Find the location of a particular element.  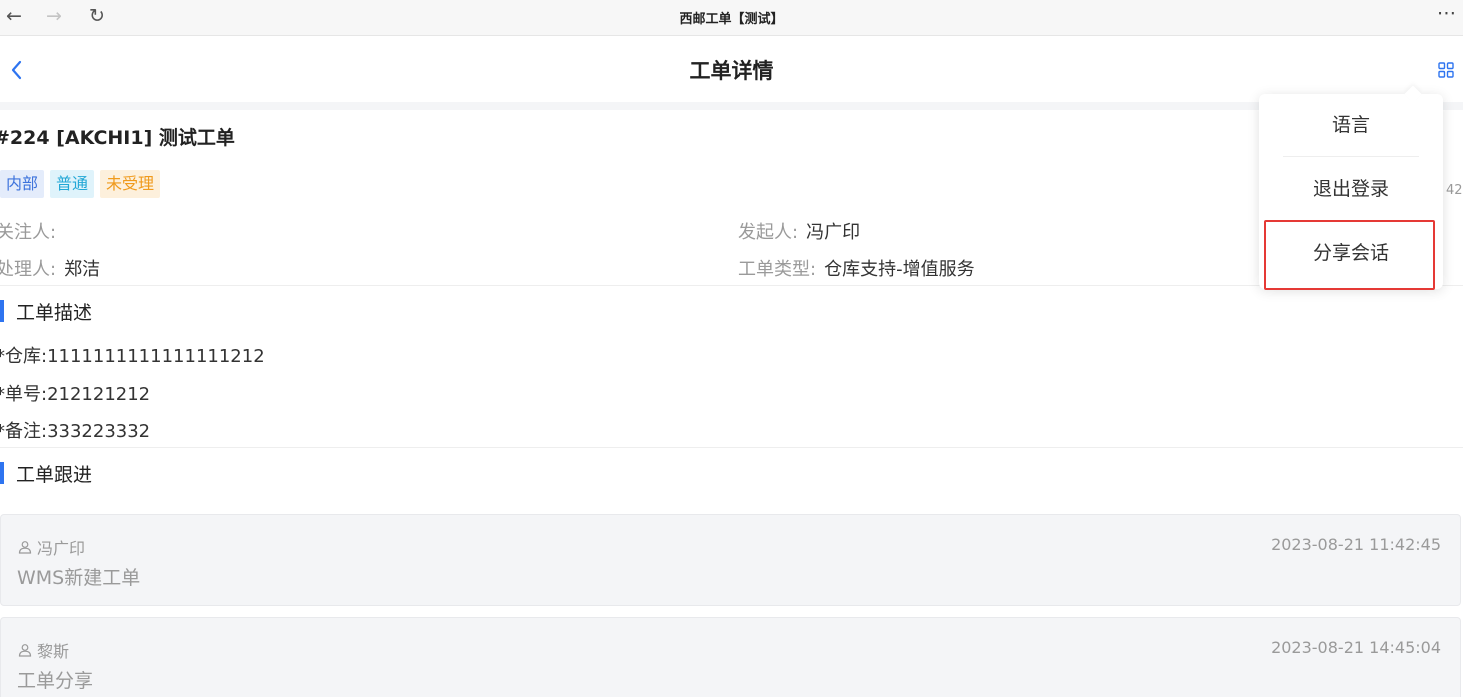

watchers-row: 关注人: is located at coordinates (32, 231).